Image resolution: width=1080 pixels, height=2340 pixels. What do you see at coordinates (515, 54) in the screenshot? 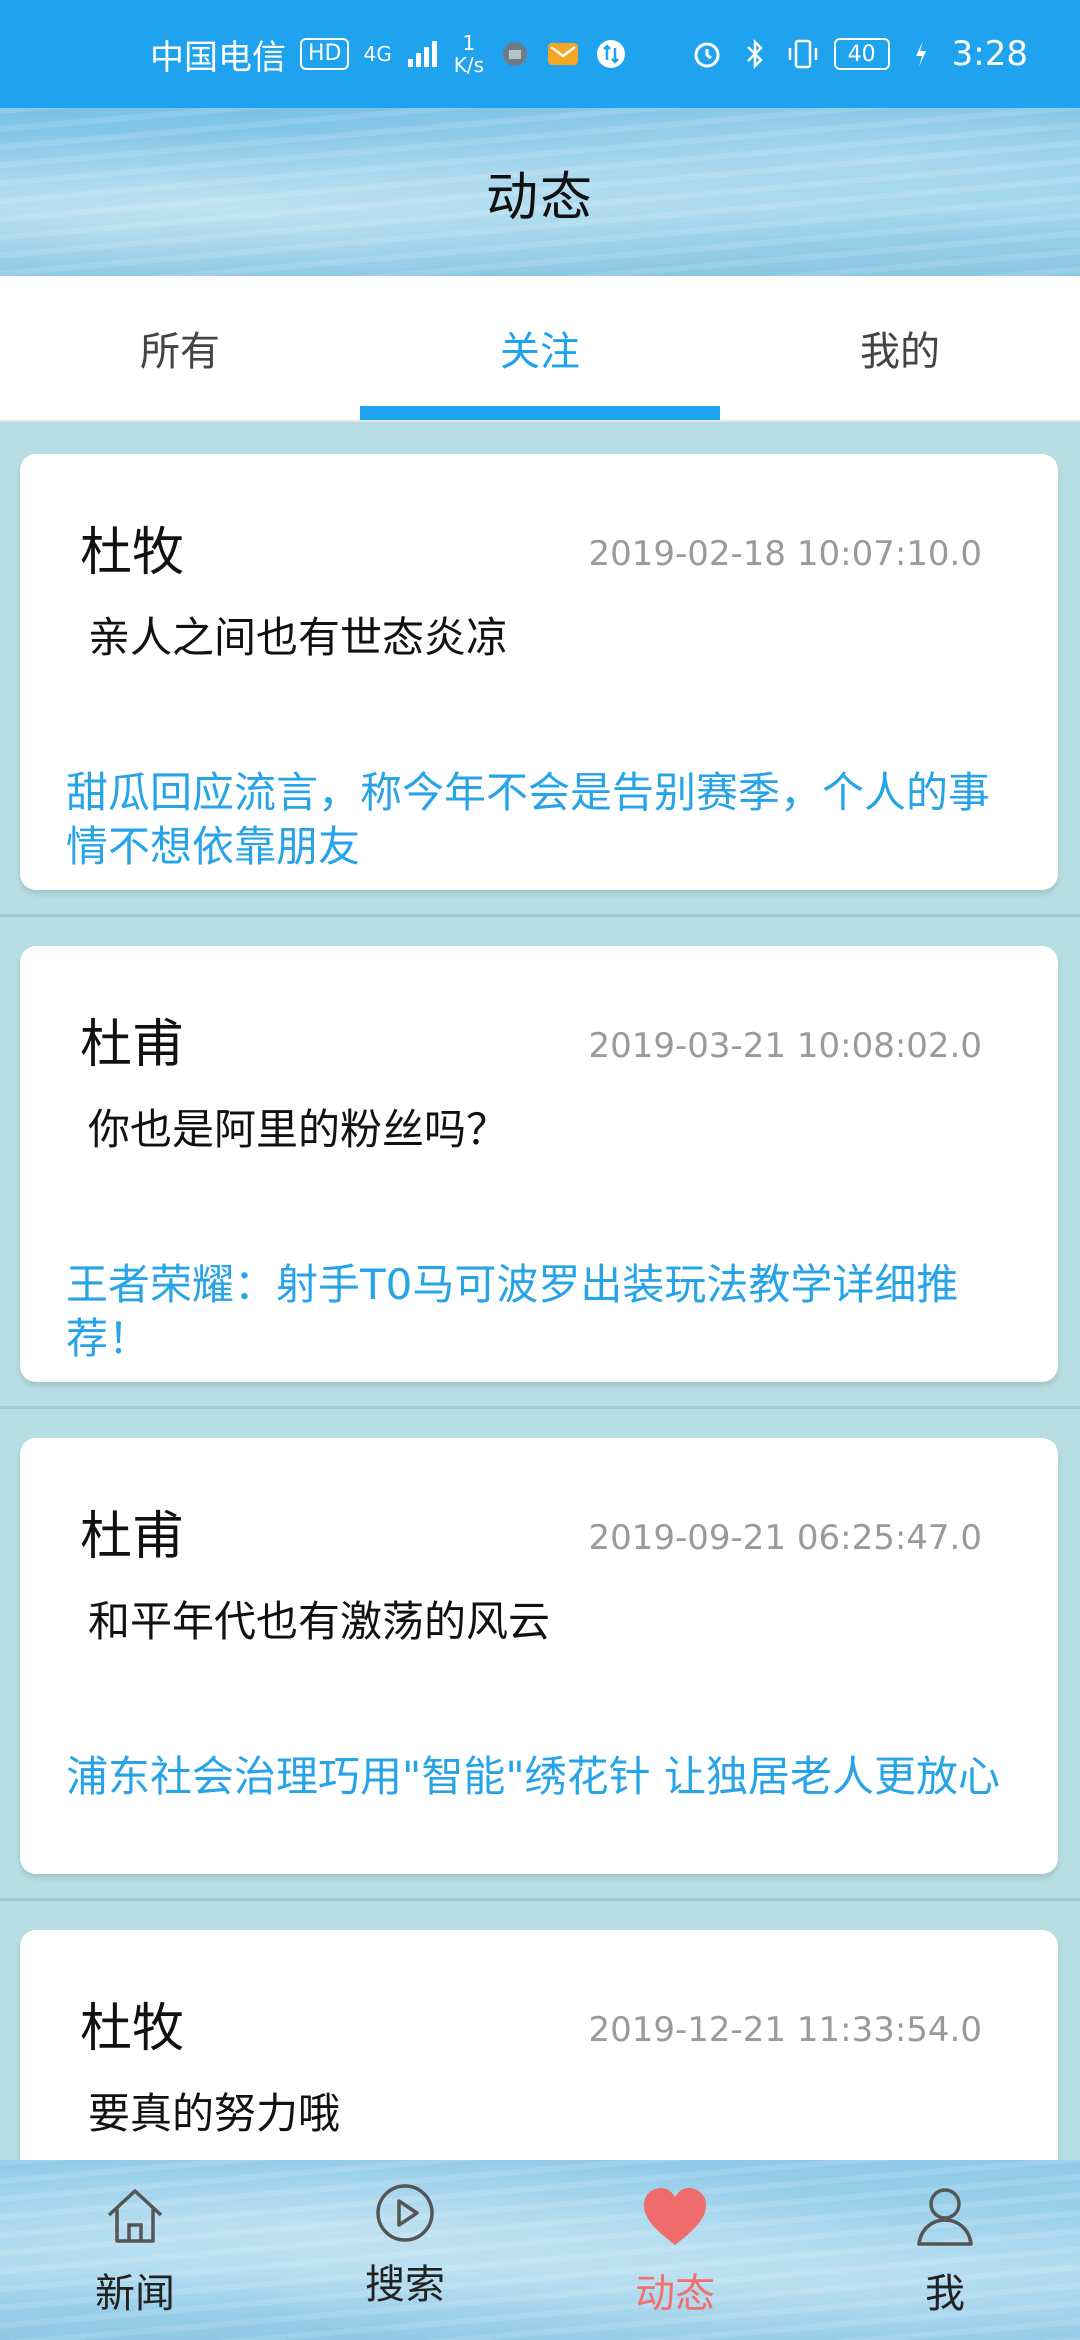
I see `app-notification-icon` at bounding box center [515, 54].